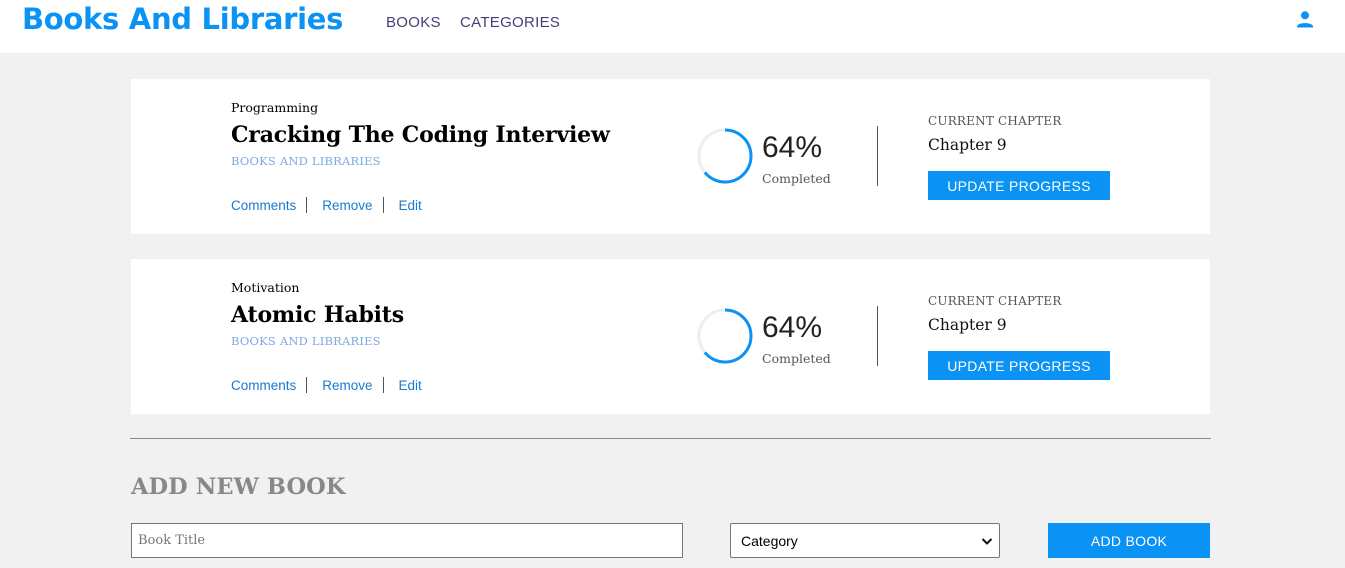 The height and width of the screenshot is (568, 1345). I want to click on book-title: Cracking The Coding Interview, so click(420, 135).